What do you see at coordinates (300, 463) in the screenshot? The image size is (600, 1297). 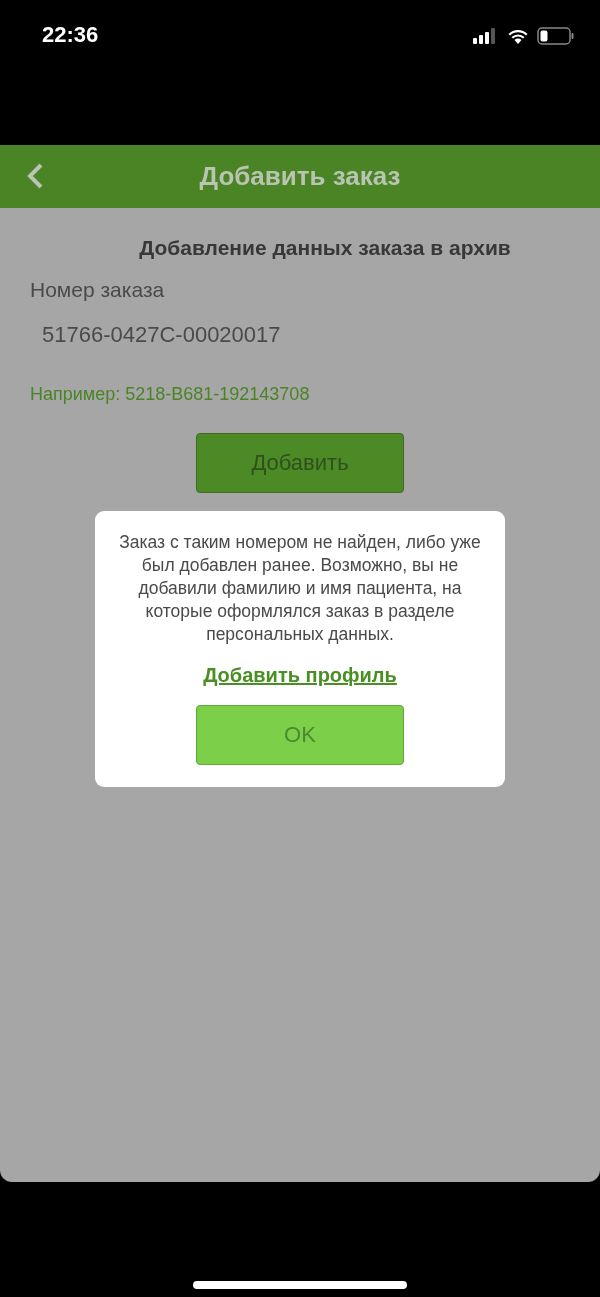 I see `add-button: Добавить` at bounding box center [300, 463].